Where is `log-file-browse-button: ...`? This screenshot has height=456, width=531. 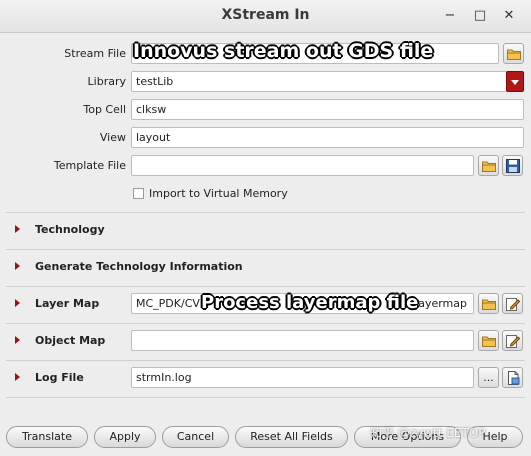 log-file-browse-button: ... is located at coordinates (488, 377).